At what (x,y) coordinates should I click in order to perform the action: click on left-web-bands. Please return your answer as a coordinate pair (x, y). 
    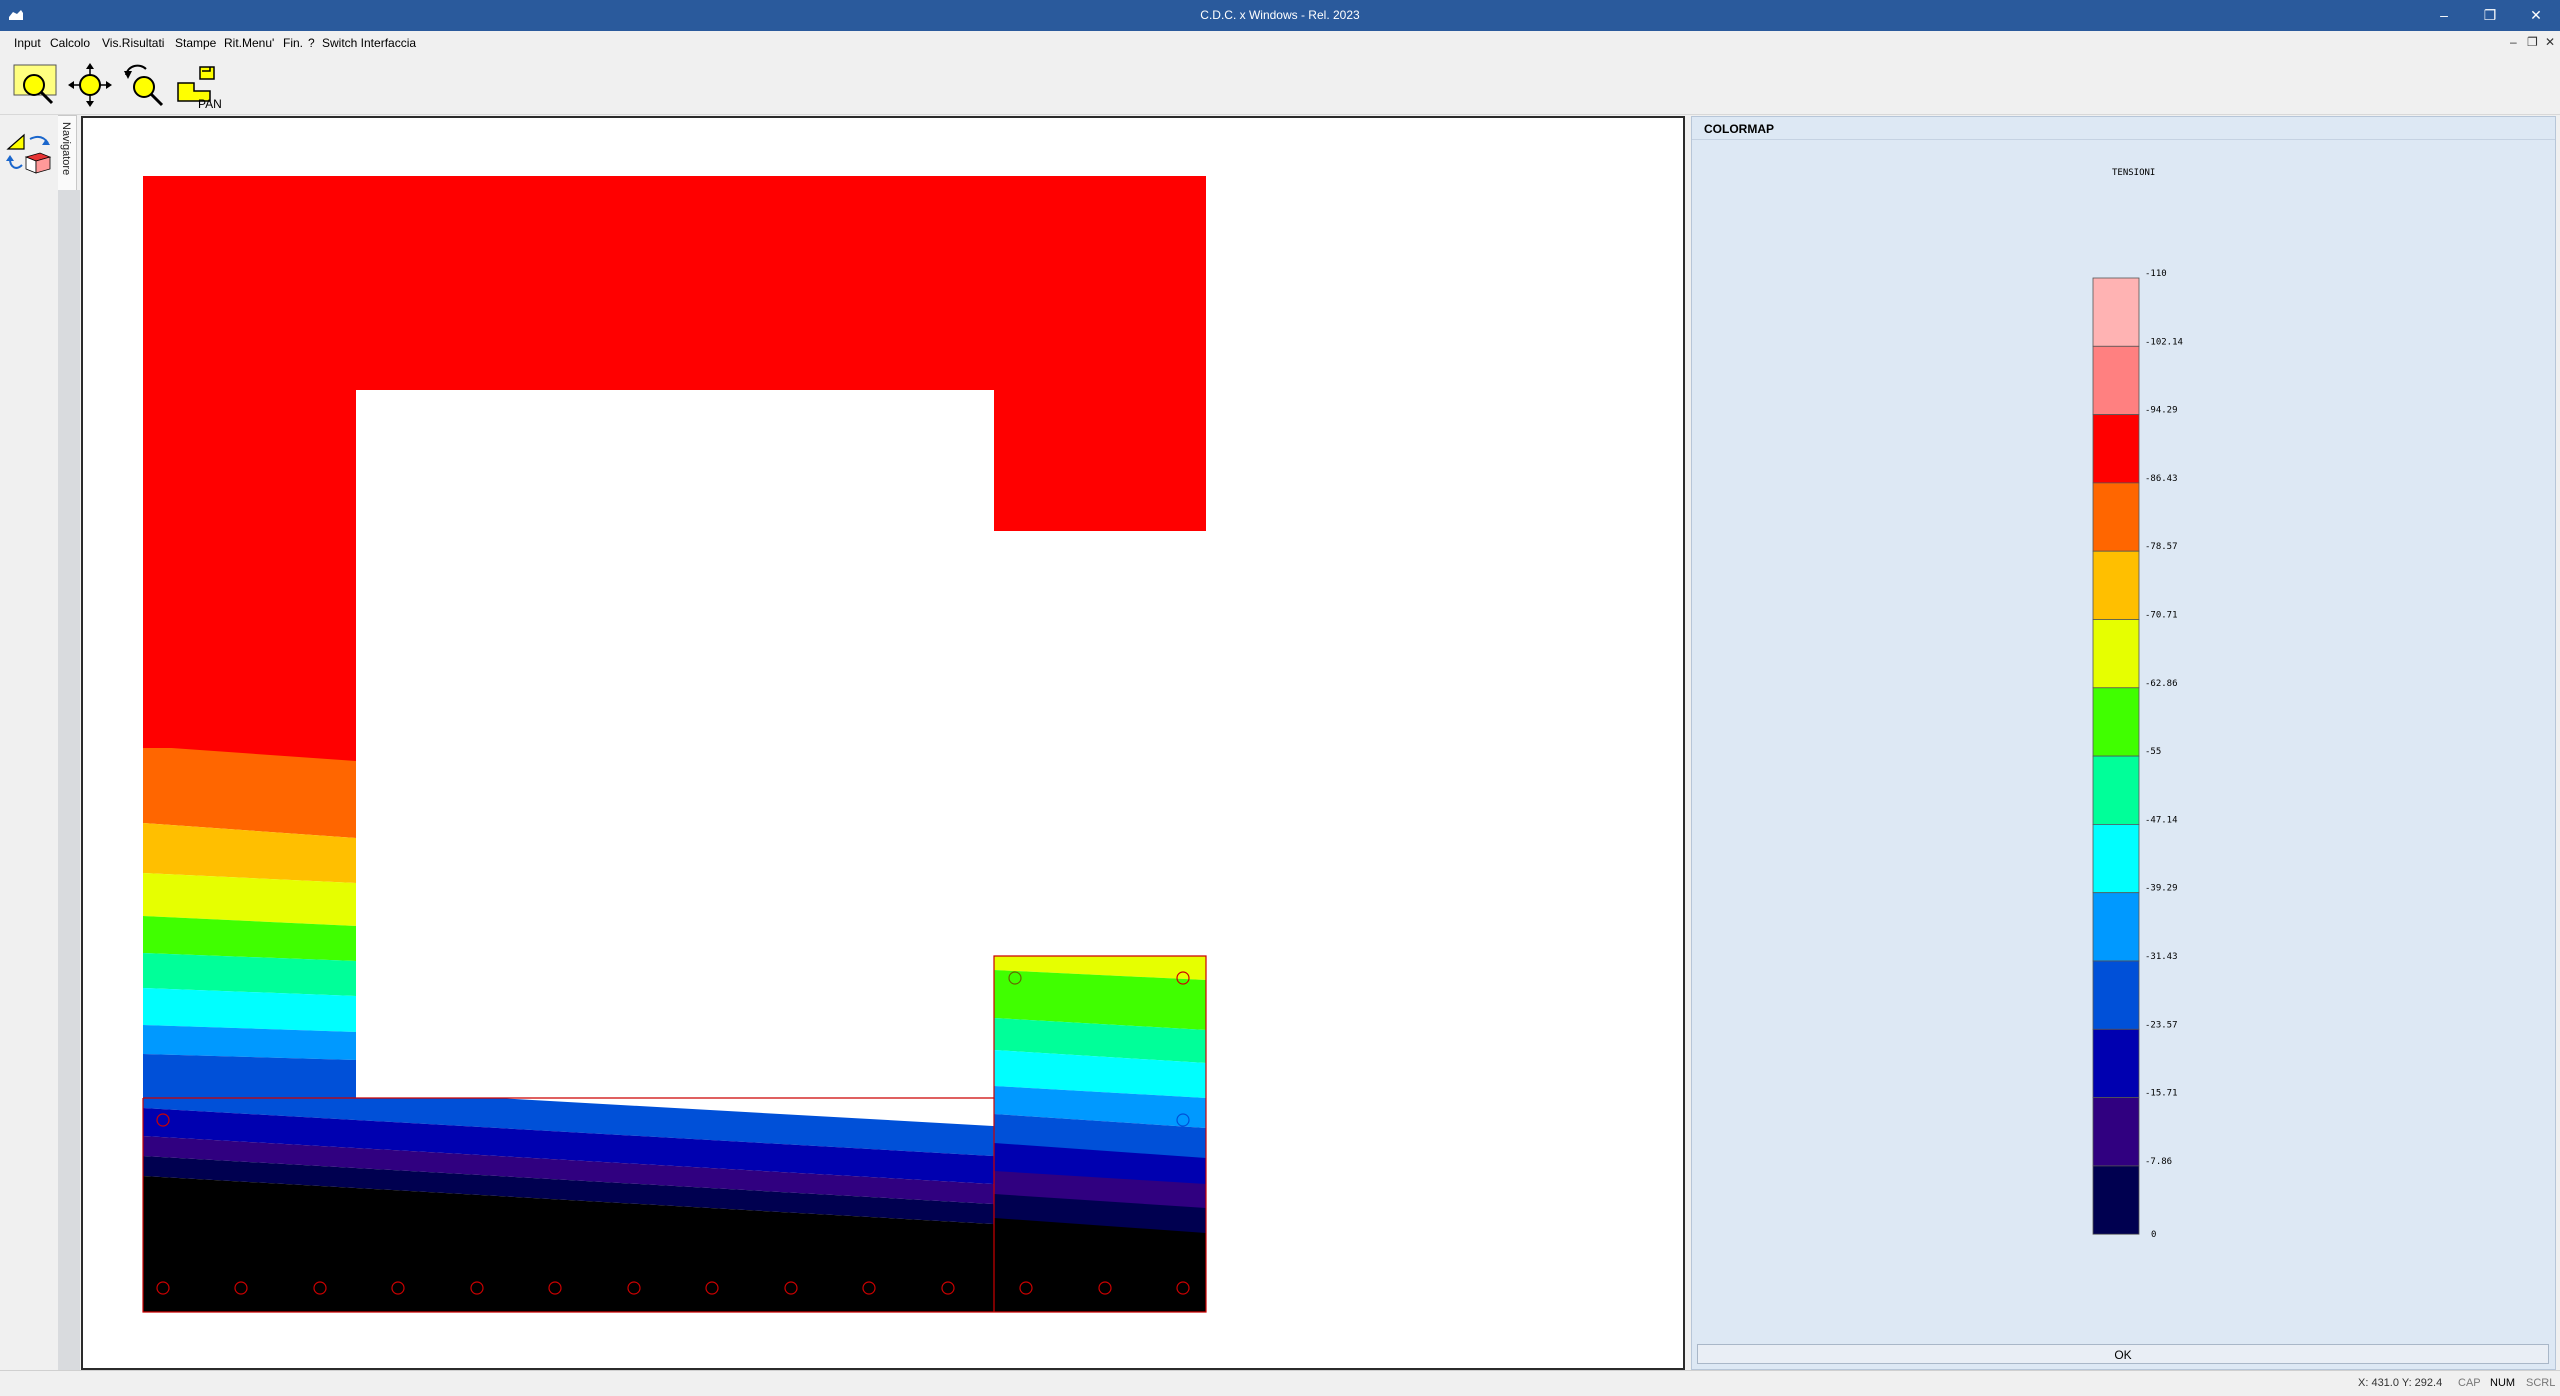
    Looking at the image, I should click on (249, 925).